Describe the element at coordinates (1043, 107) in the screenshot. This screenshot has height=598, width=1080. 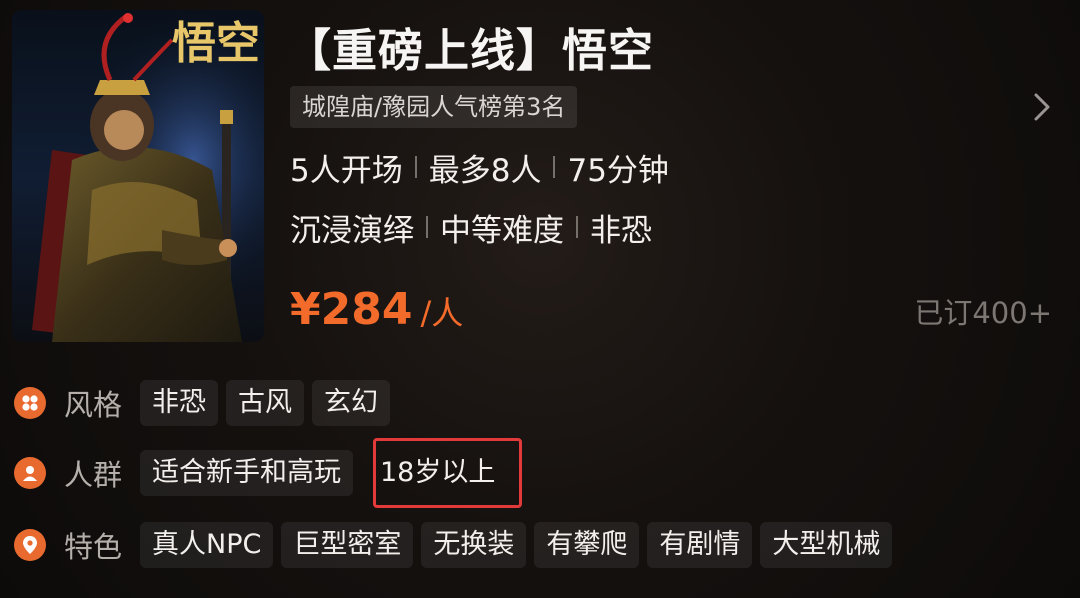
I see `chevron-right-icon` at that location.